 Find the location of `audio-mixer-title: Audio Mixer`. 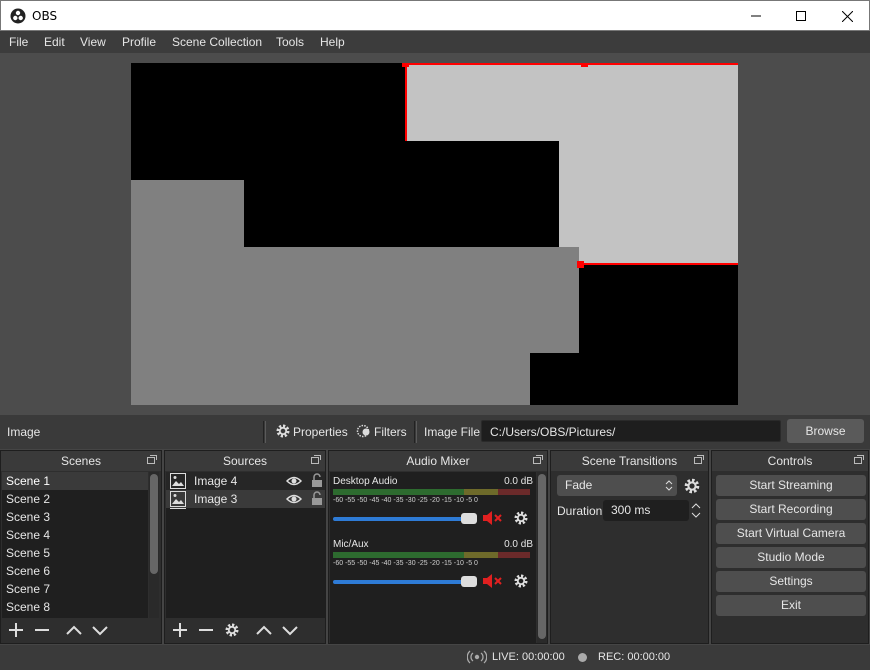

audio-mixer-title: Audio Mixer is located at coordinates (438, 461).